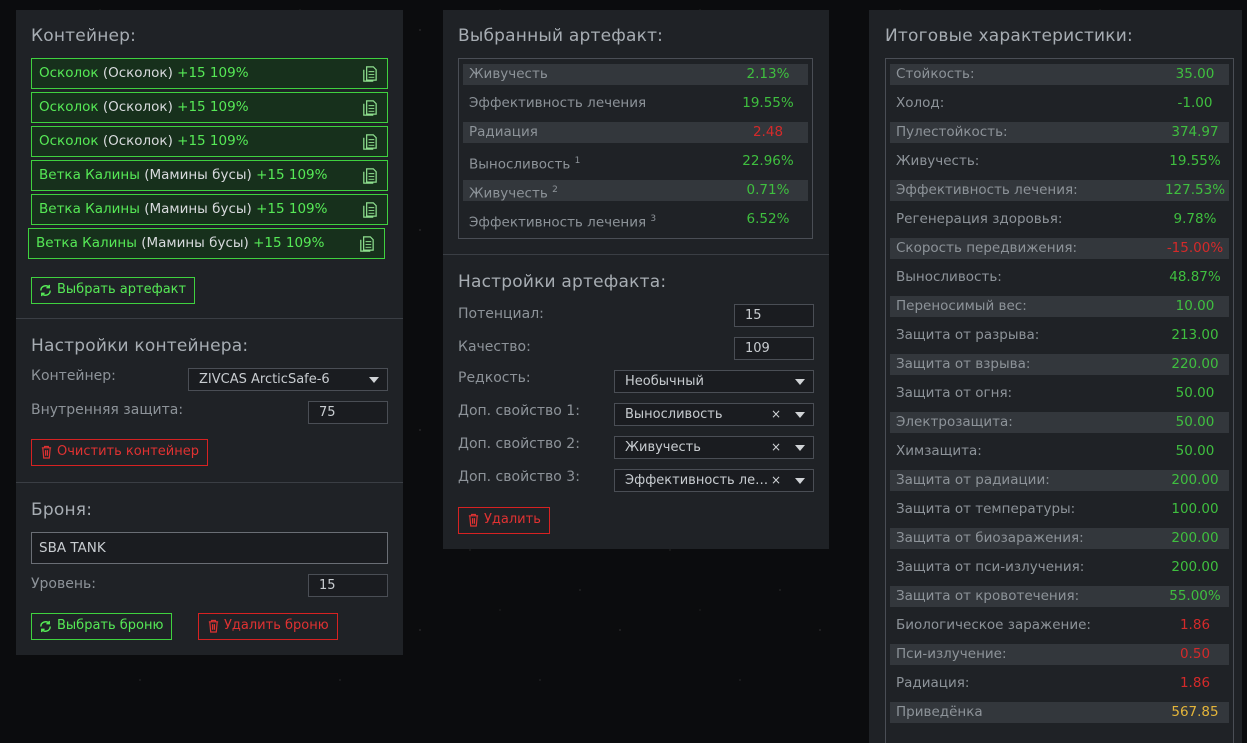  What do you see at coordinates (102, 626) in the screenshot?
I see `select-armor-button: Выбрать броню` at bounding box center [102, 626].